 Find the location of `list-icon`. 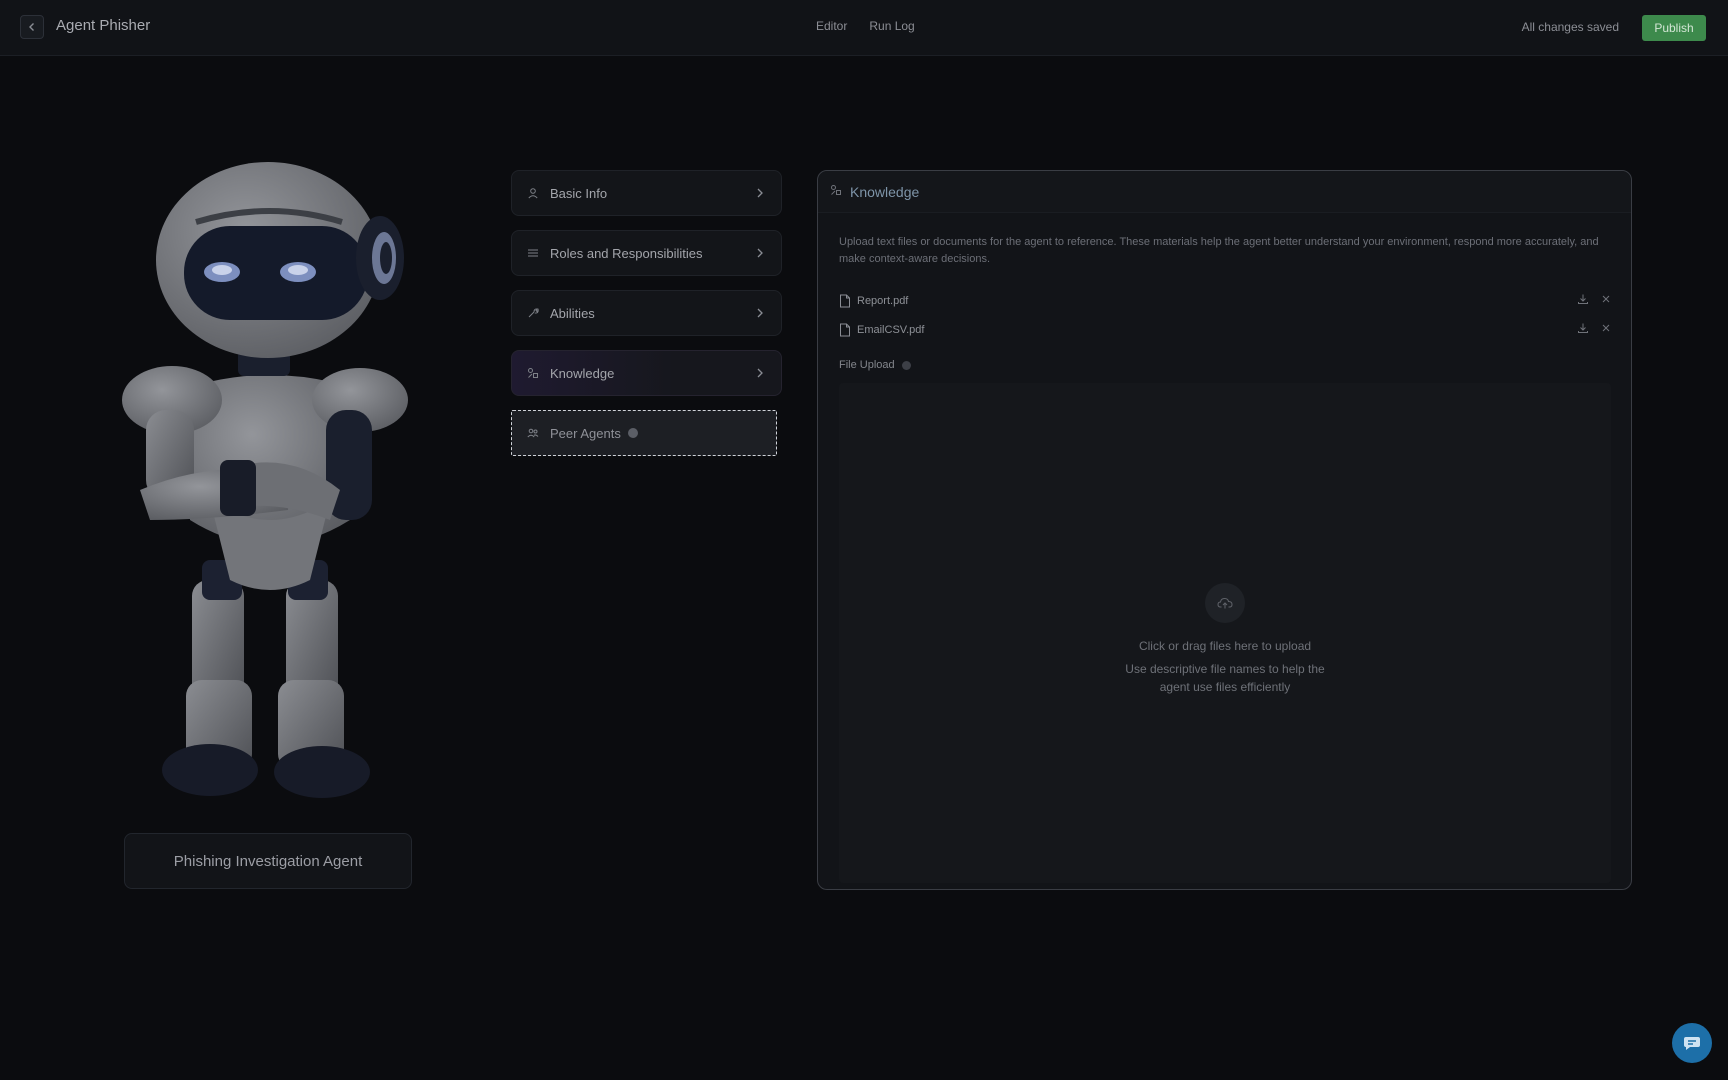

list-icon is located at coordinates (533, 253).